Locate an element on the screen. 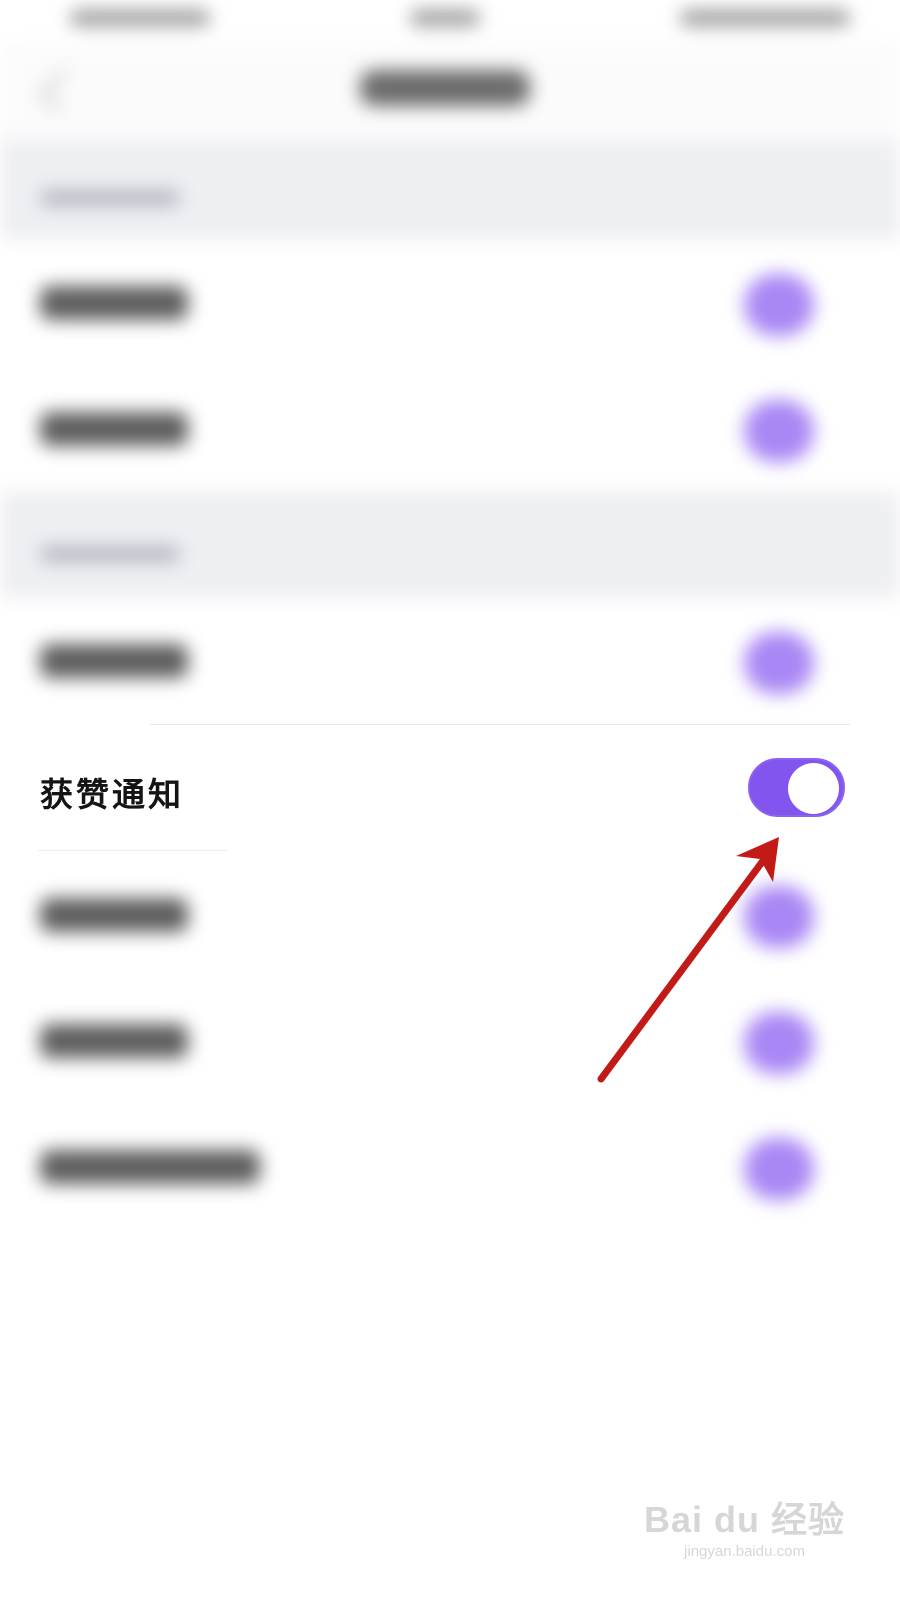 The image size is (900, 1600). watermark-url: jingyan.baidu.com is located at coordinates (744, 1551).